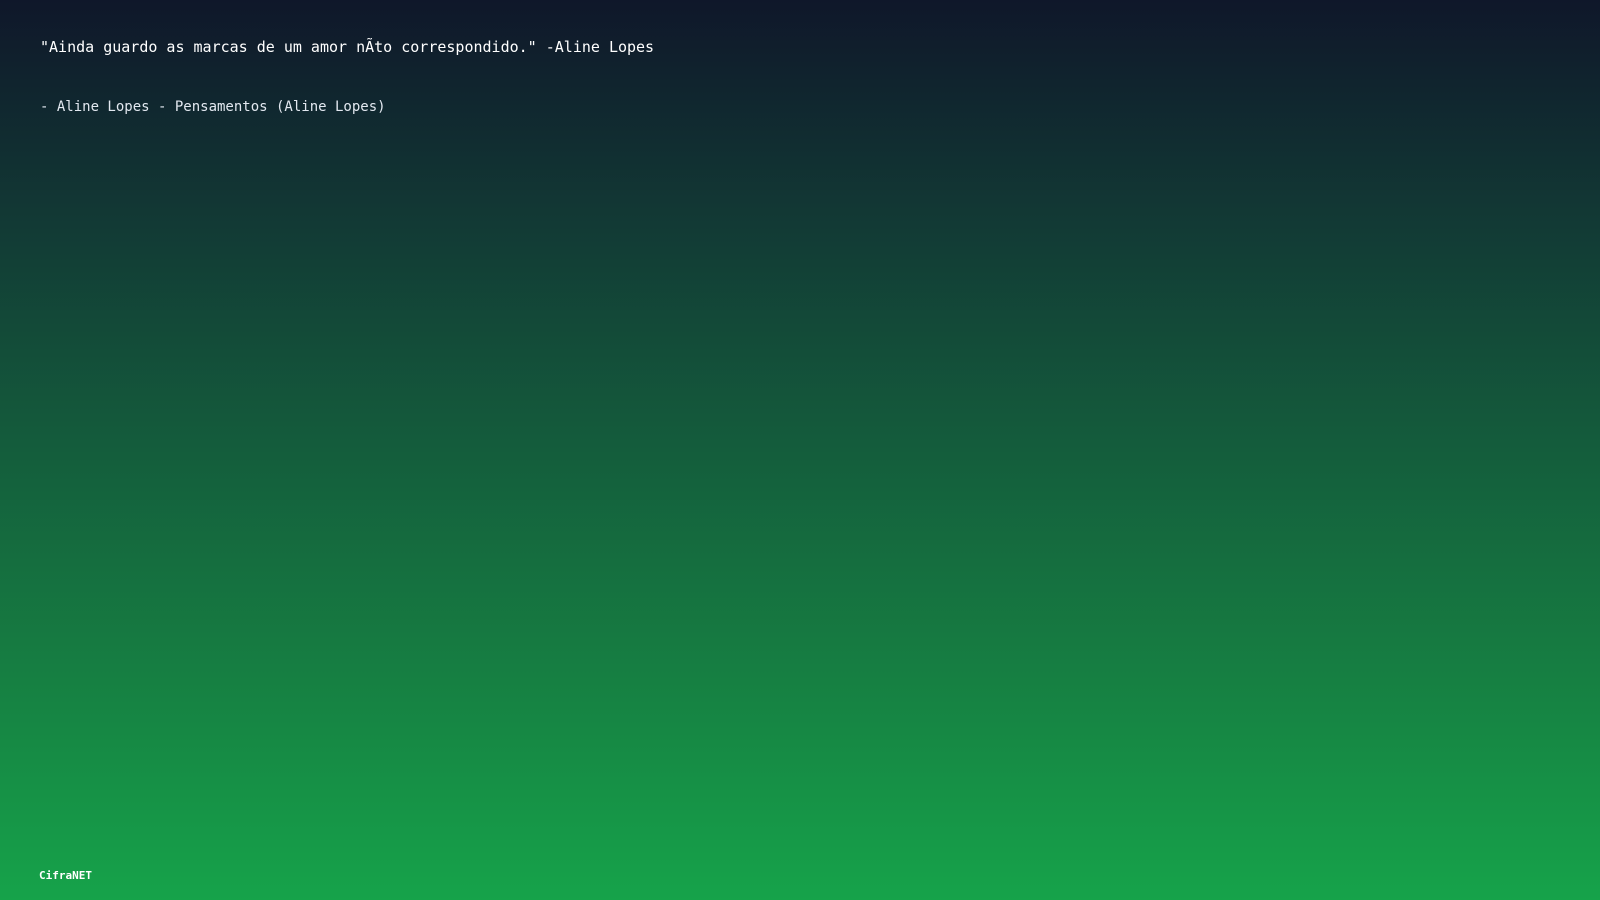 This screenshot has height=900, width=1600. I want to click on brand-logo-text: CifraNET, so click(65, 875).